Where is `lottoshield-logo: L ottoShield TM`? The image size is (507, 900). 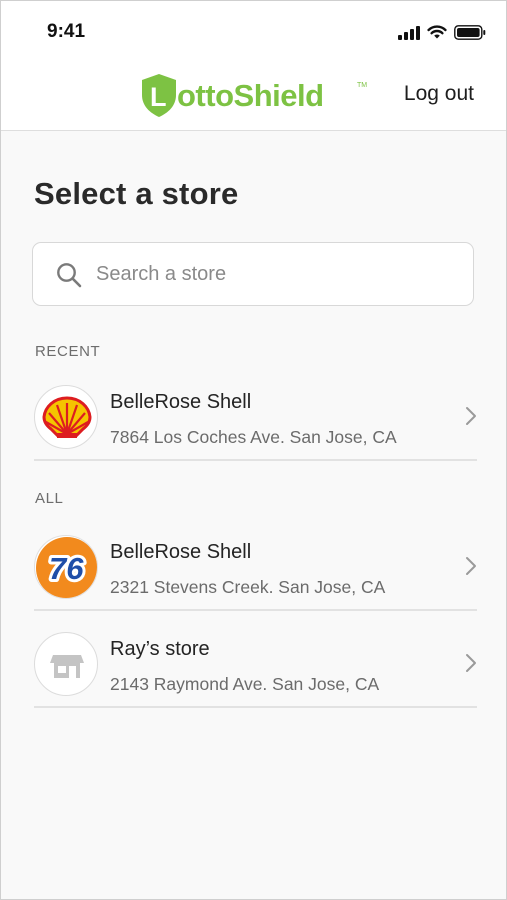 lottoshield-logo: L ottoShield TM is located at coordinates (255, 98).